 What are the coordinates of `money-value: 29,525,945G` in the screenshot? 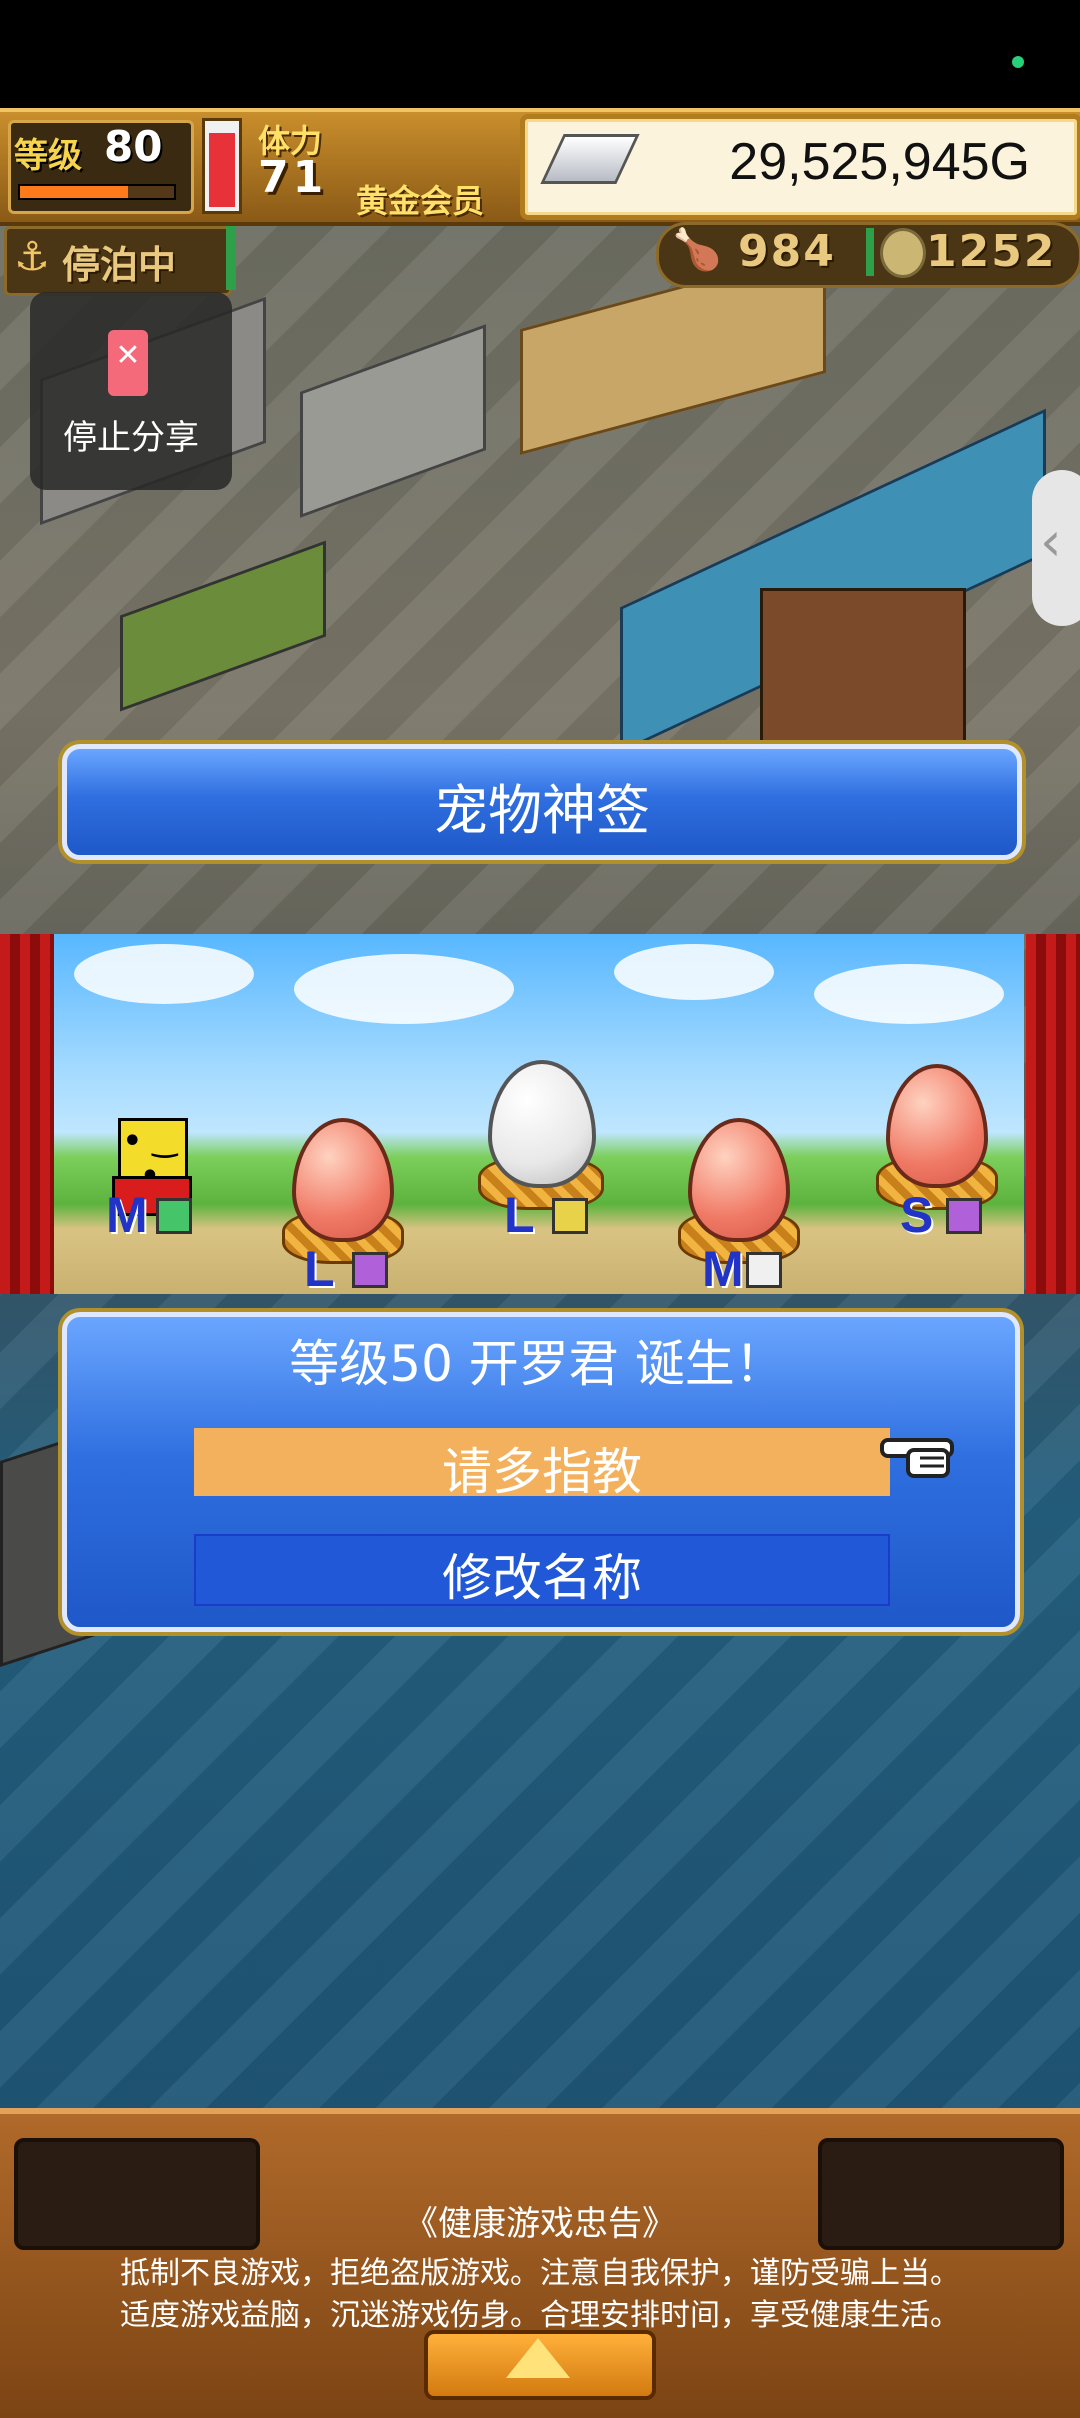 It's located at (879, 162).